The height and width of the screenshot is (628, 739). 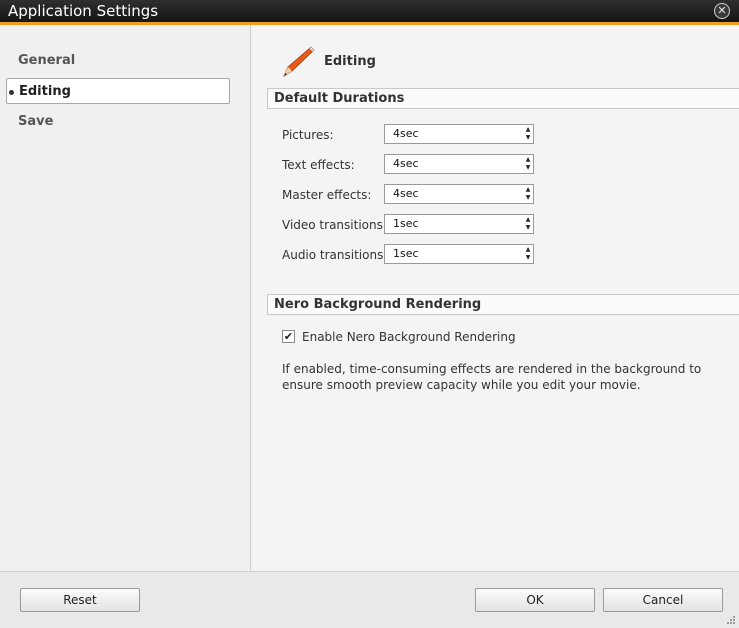 I want to click on enable-background-rendering-label: Enable Nero Background Rendering, so click(x=409, y=337).